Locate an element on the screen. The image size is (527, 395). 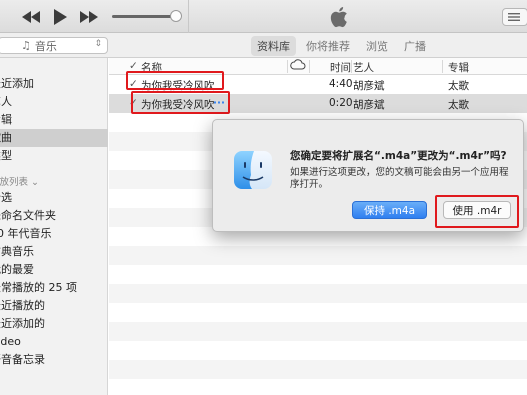
sidebar-item-label: 语音备忘录 is located at coordinates (22, 359).